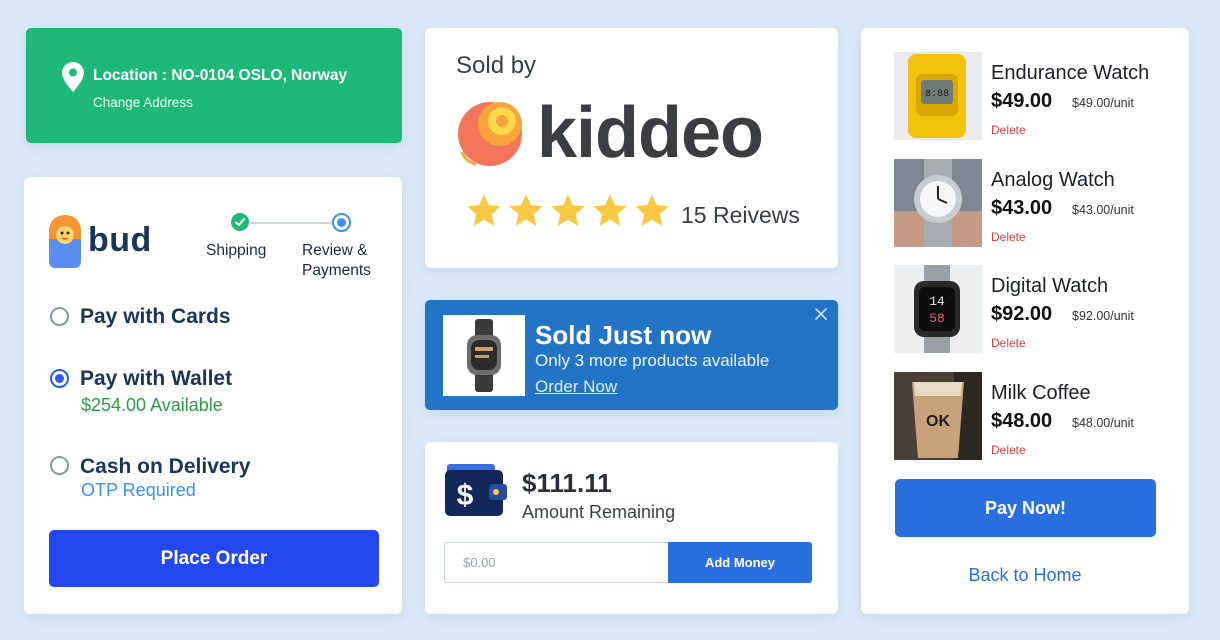 Image resolution: width=1220 pixels, height=640 pixels. What do you see at coordinates (152, 405) in the screenshot?
I see `wallet-available: $254.00 Available` at bounding box center [152, 405].